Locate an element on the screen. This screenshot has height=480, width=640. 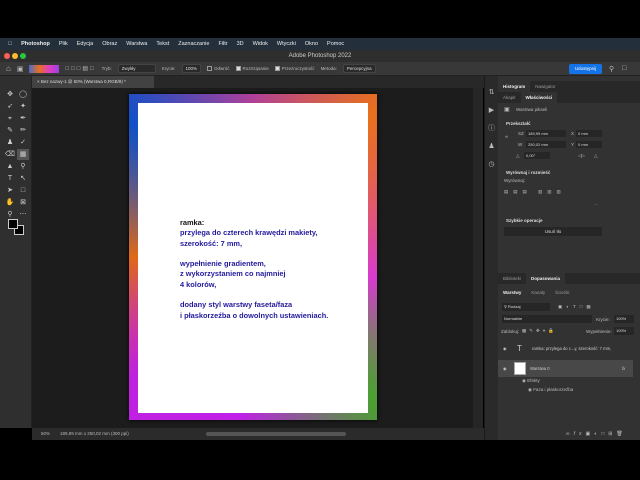
effect-bevel-row: ◉ Faza i płaskorzeźba is located at coordinates (550, 390).